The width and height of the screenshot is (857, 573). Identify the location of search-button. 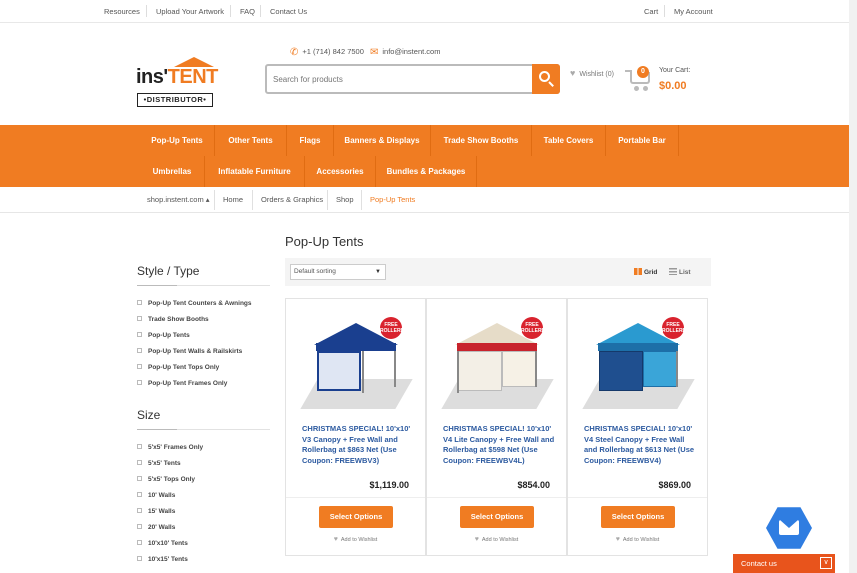
(546, 79).